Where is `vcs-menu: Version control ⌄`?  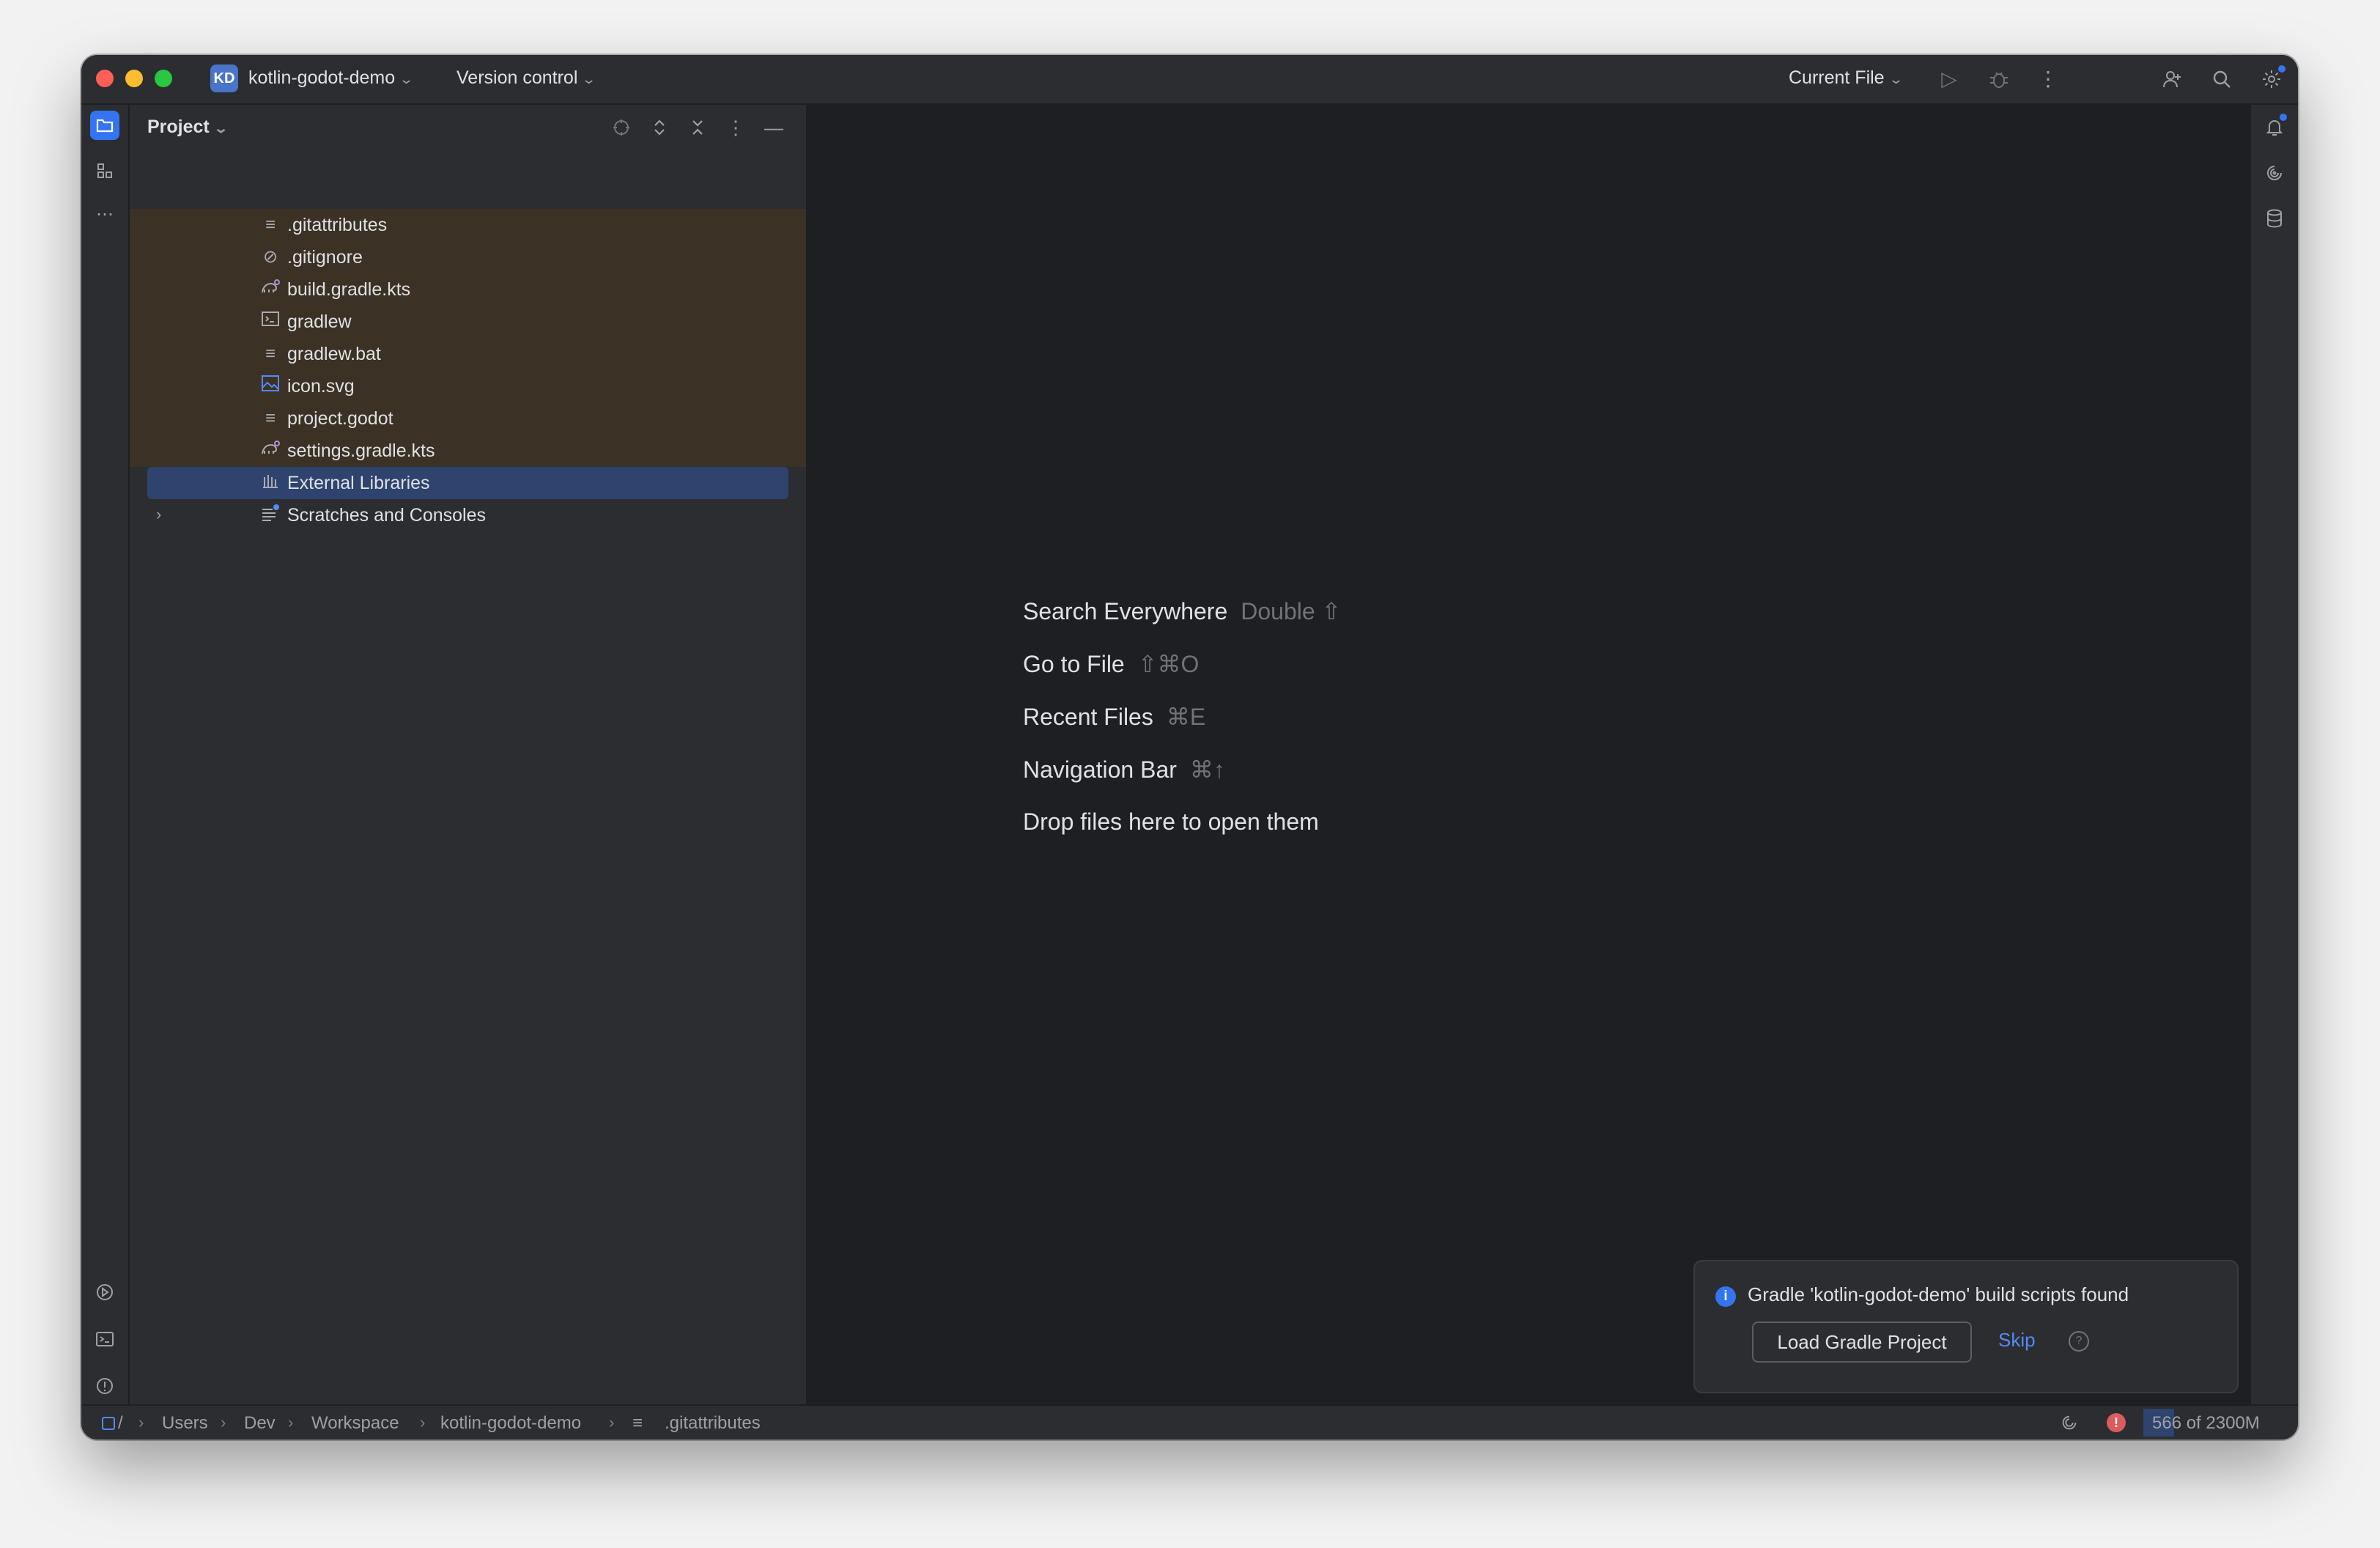 vcs-menu: Version control ⌄ is located at coordinates (527, 78).